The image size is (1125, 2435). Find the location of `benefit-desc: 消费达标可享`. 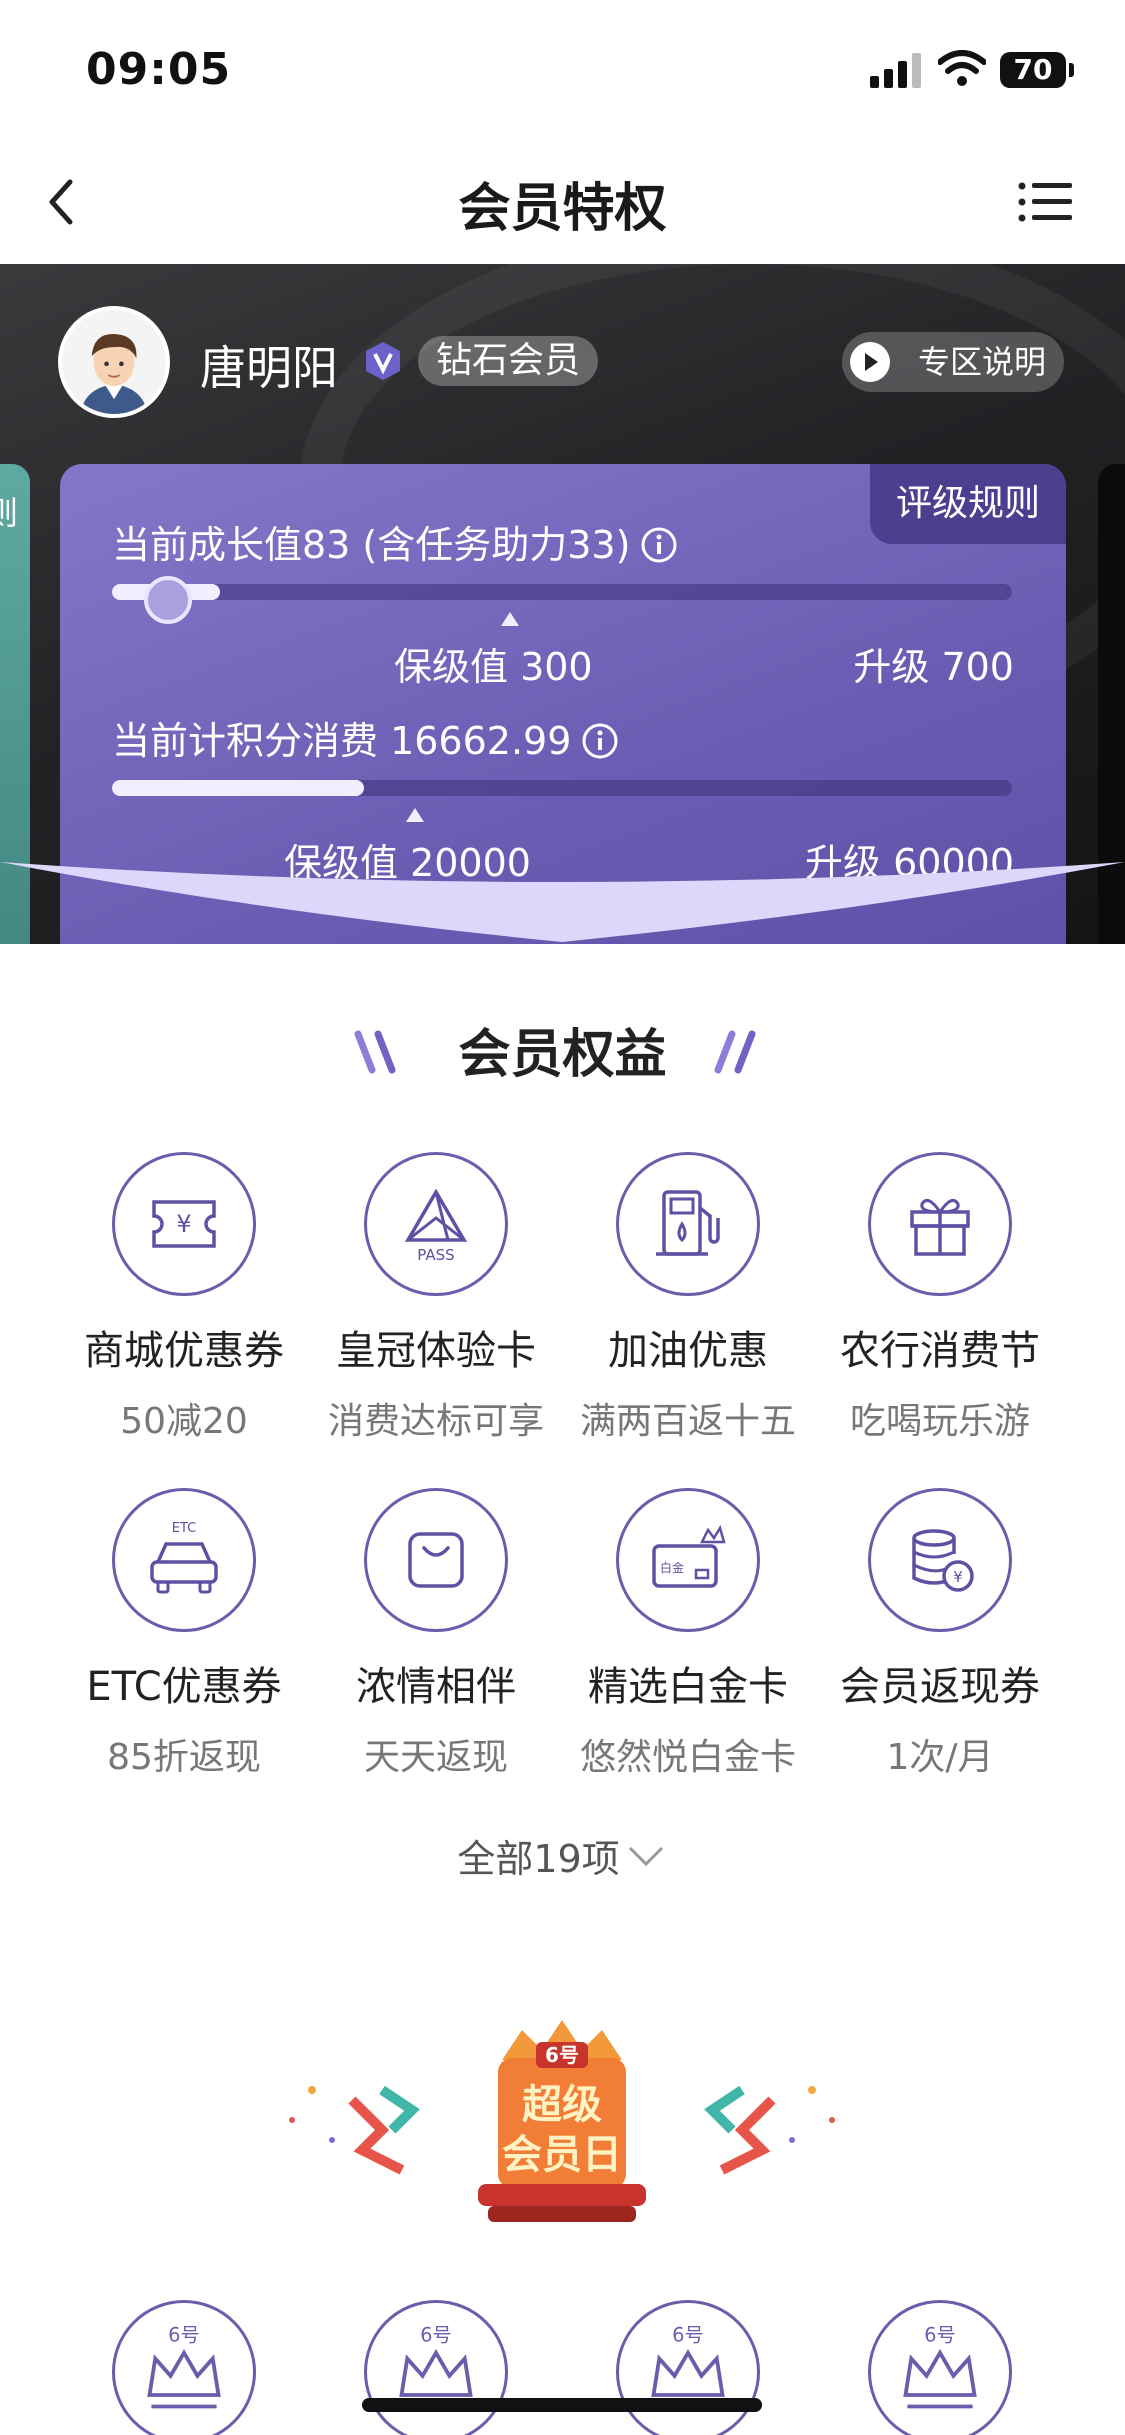

benefit-desc: 消费达标可享 is located at coordinates (435, 1421).